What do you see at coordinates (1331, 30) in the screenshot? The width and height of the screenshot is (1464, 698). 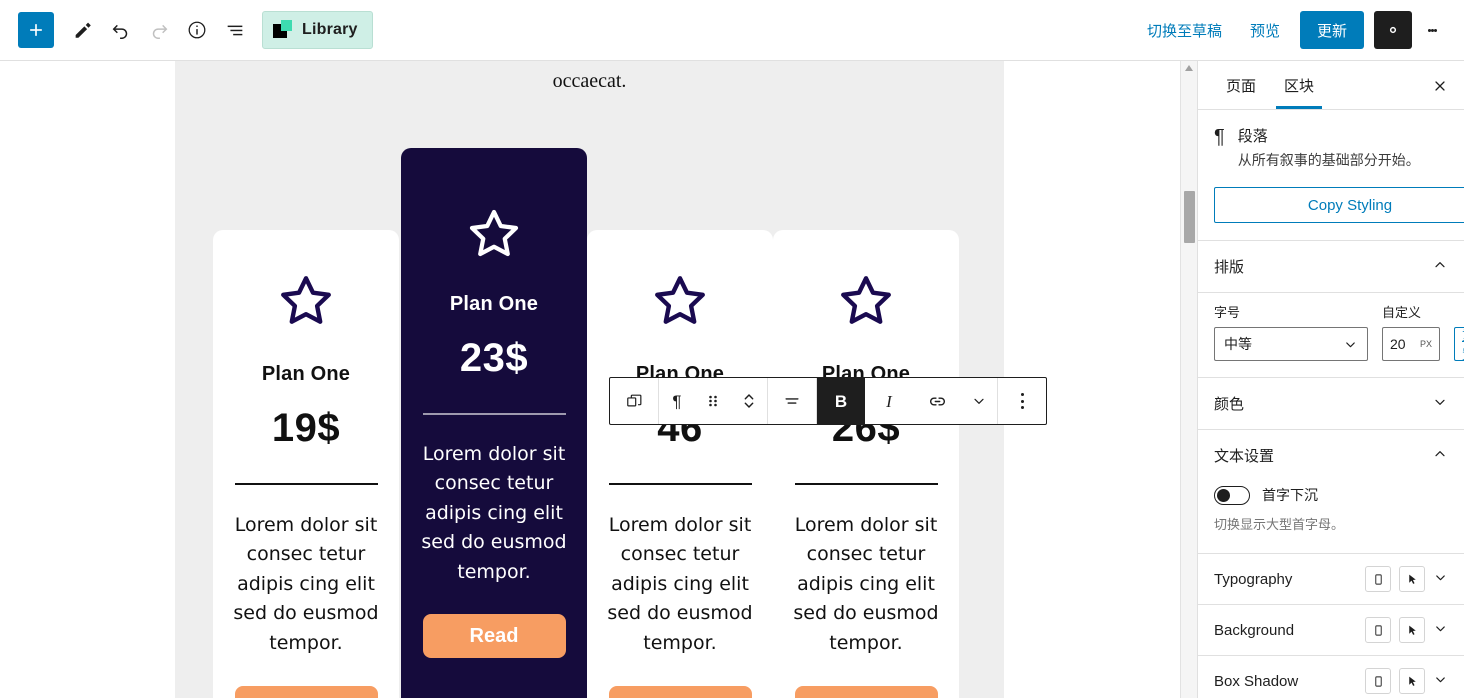 I see `update-button: 更新` at bounding box center [1331, 30].